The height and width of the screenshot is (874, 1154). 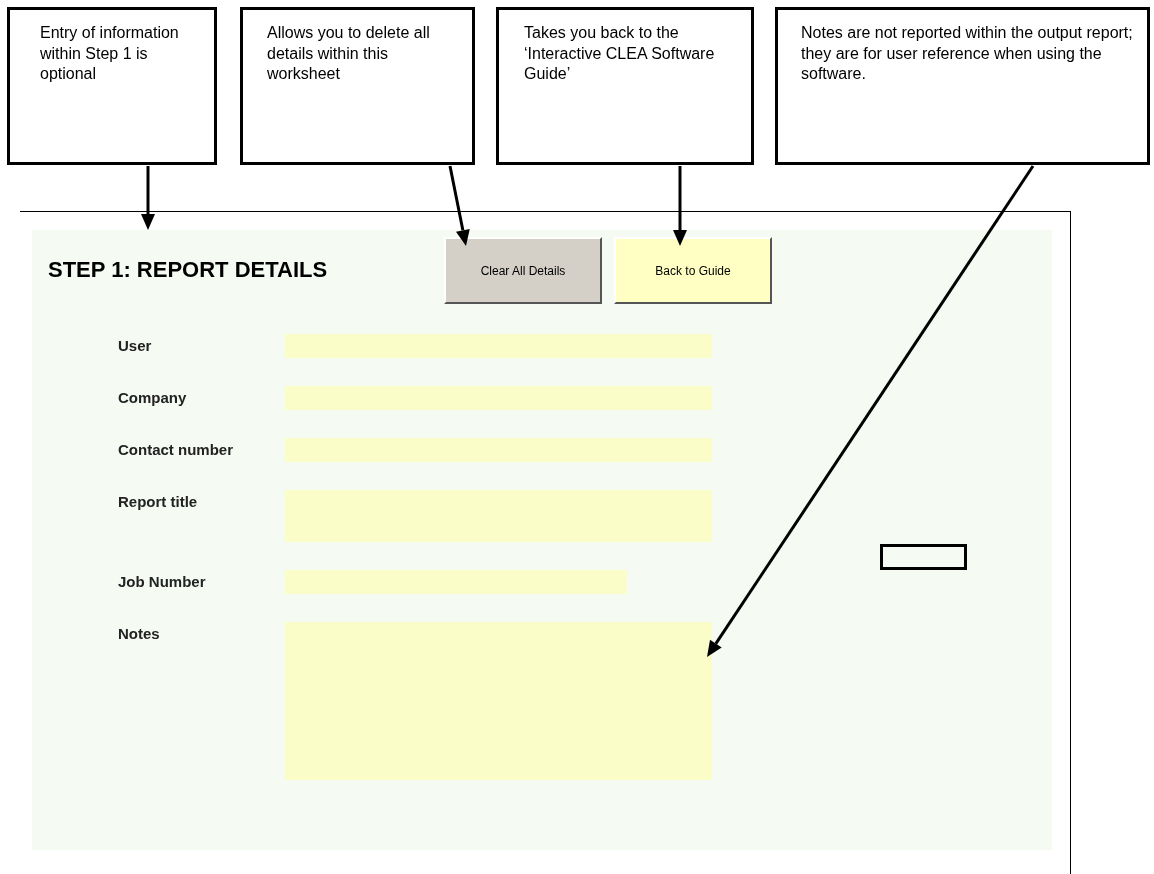 I want to click on sheet-heading: STEP 1: REPORT DETAILS, so click(x=188, y=270).